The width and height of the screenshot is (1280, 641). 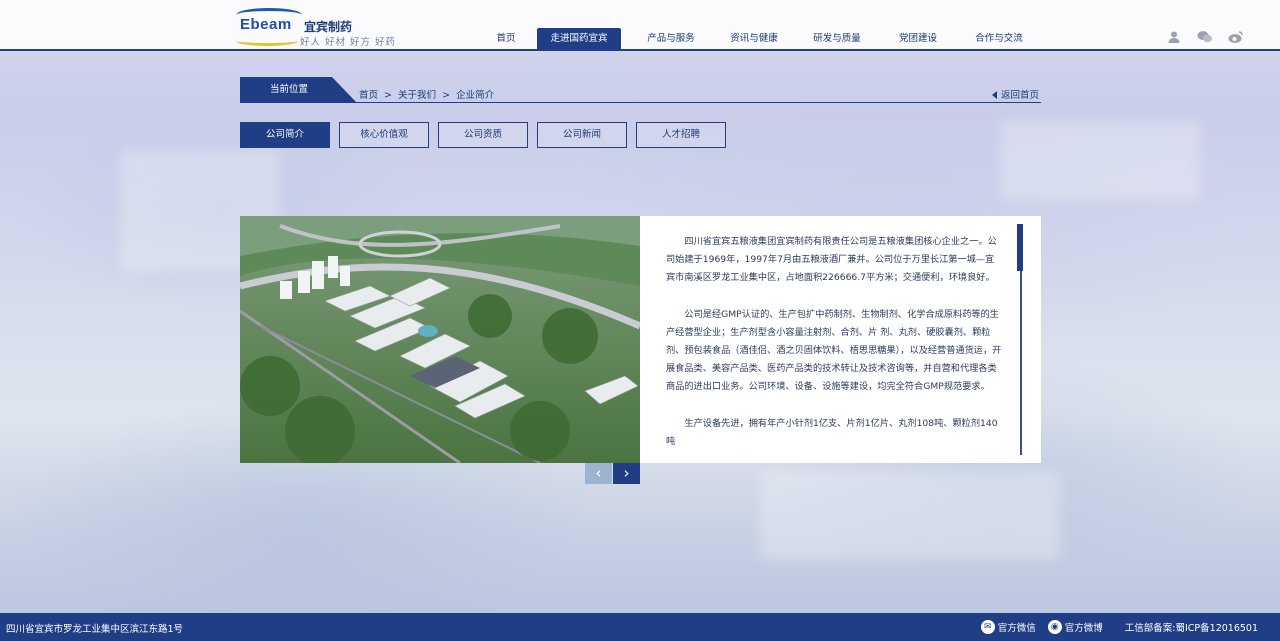 What do you see at coordinates (267, 41) in the screenshot?
I see `logo-swoosh-icon` at bounding box center [267, 41].